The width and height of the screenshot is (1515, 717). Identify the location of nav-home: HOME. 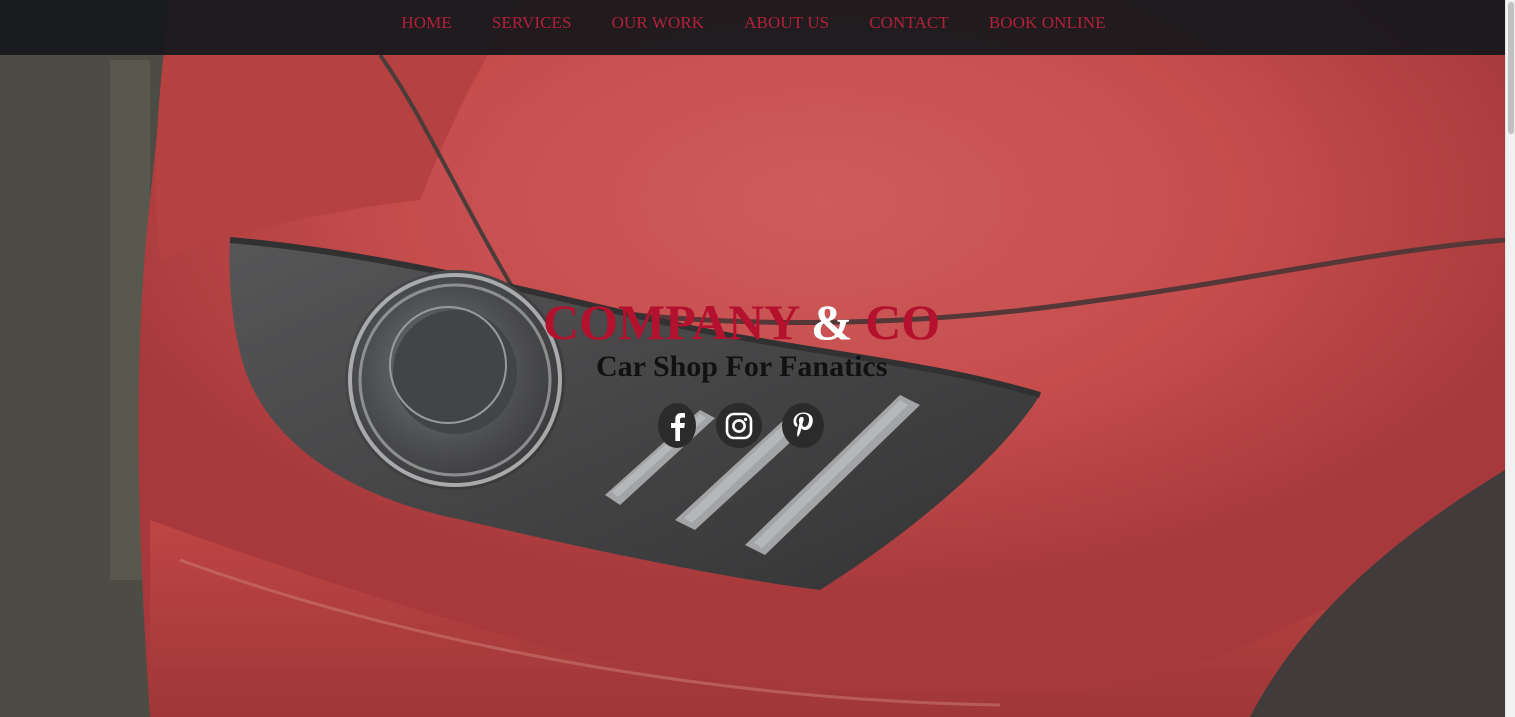
(426, 23).